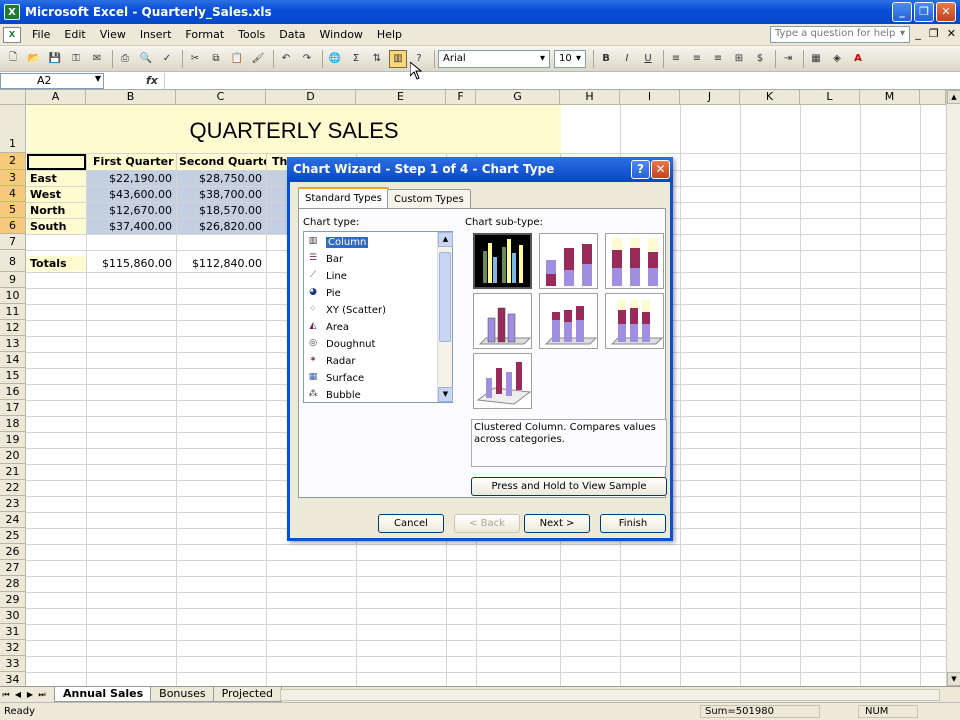 This screenshot has height=720, width=960. What do you see at coordinates (606, 59) in the screenshot?
I see `bold-icon: B` at bounding box center [606, 59].